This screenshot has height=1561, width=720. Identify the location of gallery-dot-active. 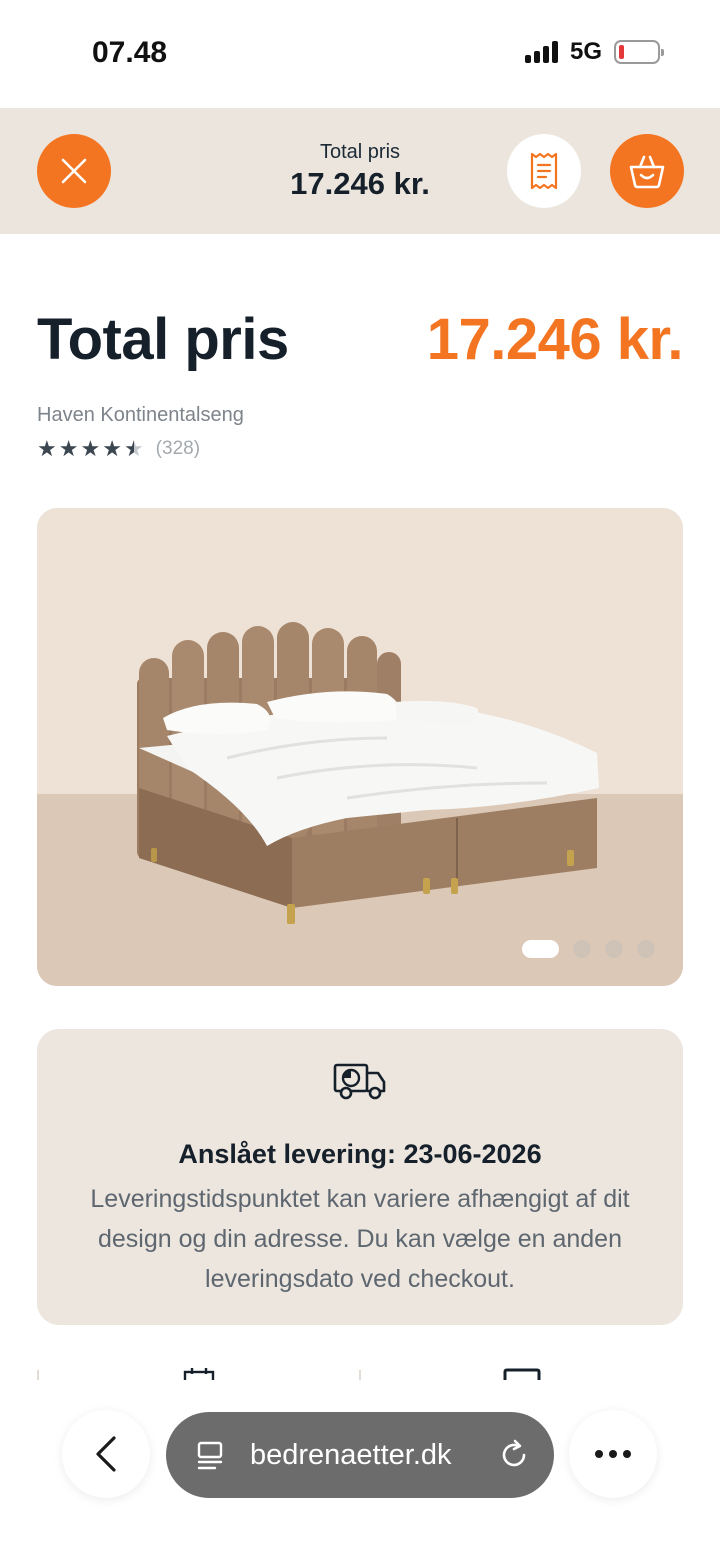
(540, 949).